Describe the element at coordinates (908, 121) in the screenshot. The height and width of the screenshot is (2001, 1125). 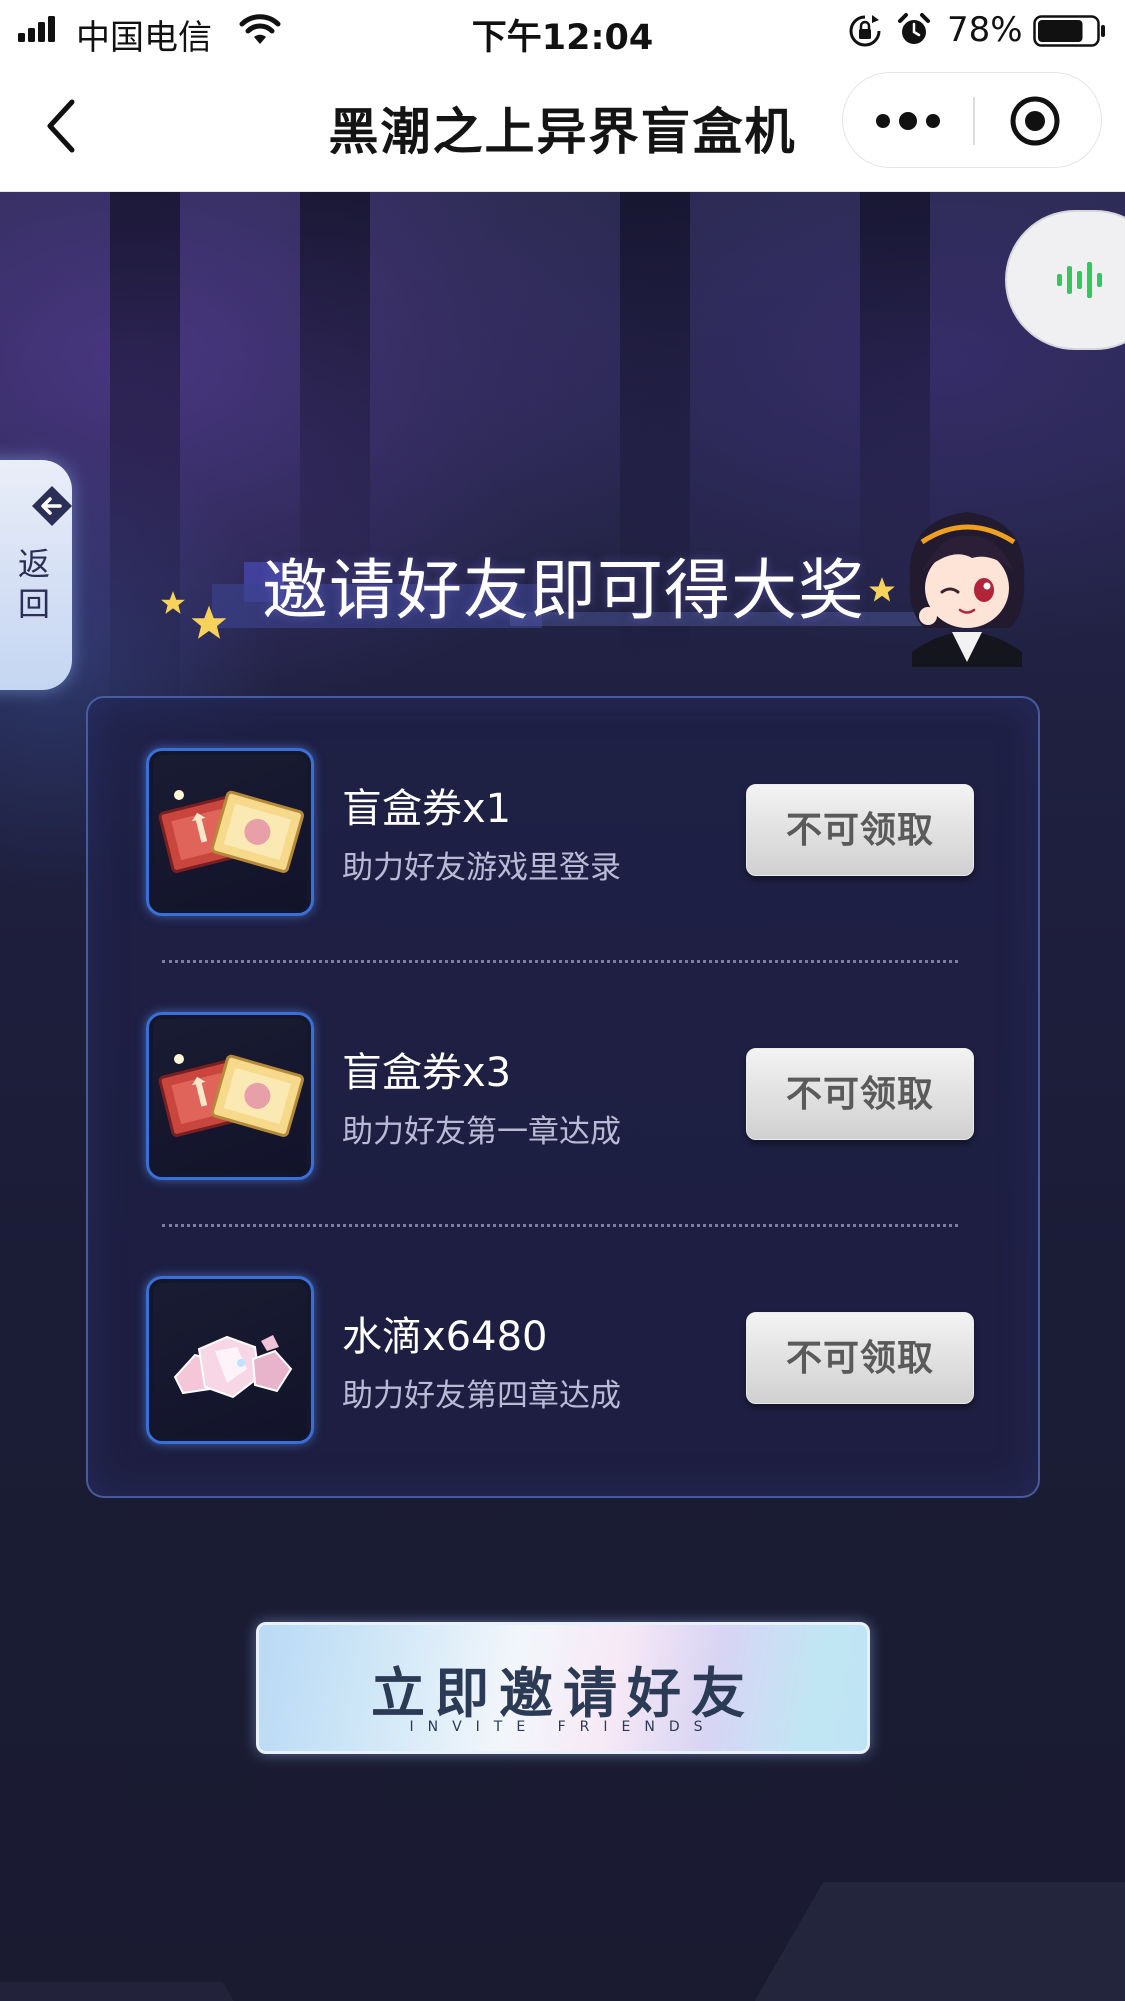
I see `more-dots-icon` at that location.